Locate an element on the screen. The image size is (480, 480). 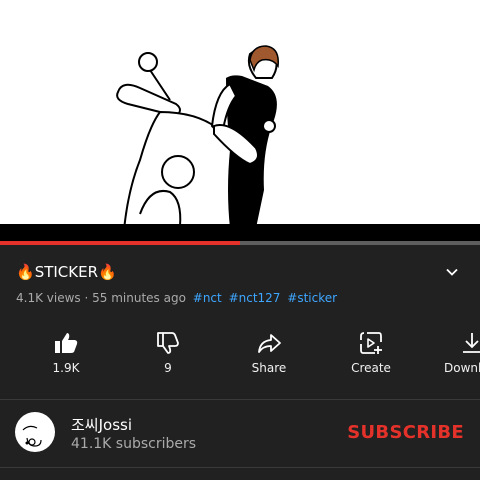
dislike-button: 9 is located at coordinates (168, 355).